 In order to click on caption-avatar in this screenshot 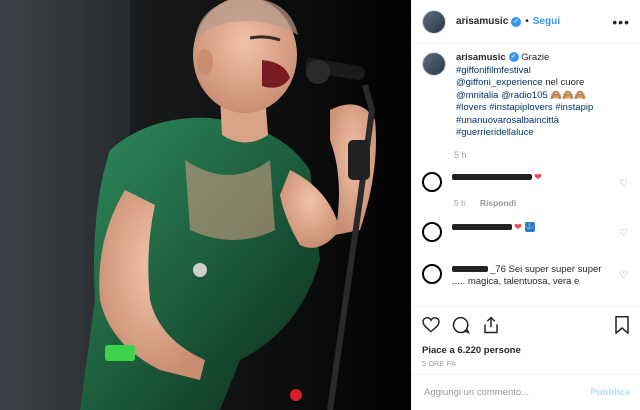, I will do `click(434, 64)`.